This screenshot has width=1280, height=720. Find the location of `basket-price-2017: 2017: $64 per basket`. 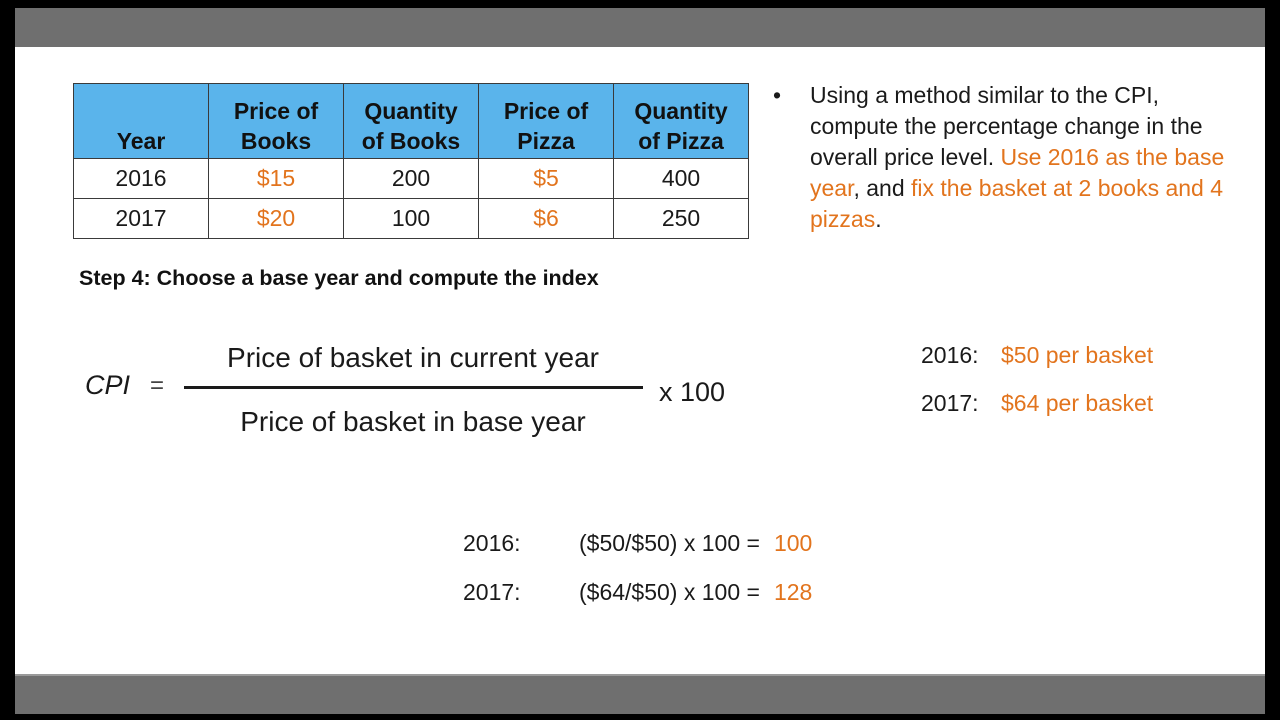

basket-price-2017: 2017: $64 per basket is located at coordinates (1037, 403).